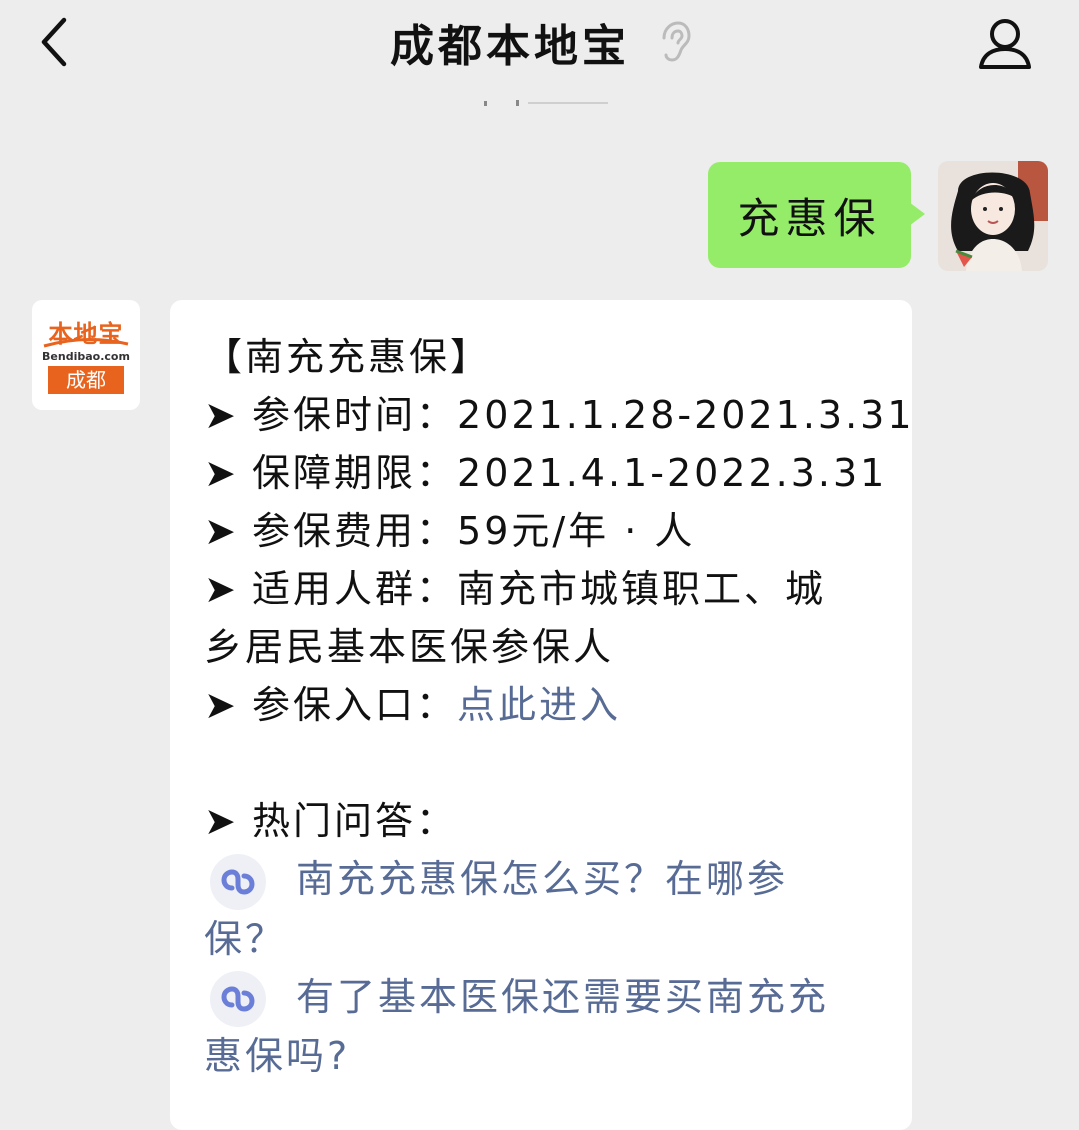 The height and width of the screenshot is (1130, 1079). I want to click on official-account-avatar: 本地宝 Bendibao.com 成都, so click(86, 355).